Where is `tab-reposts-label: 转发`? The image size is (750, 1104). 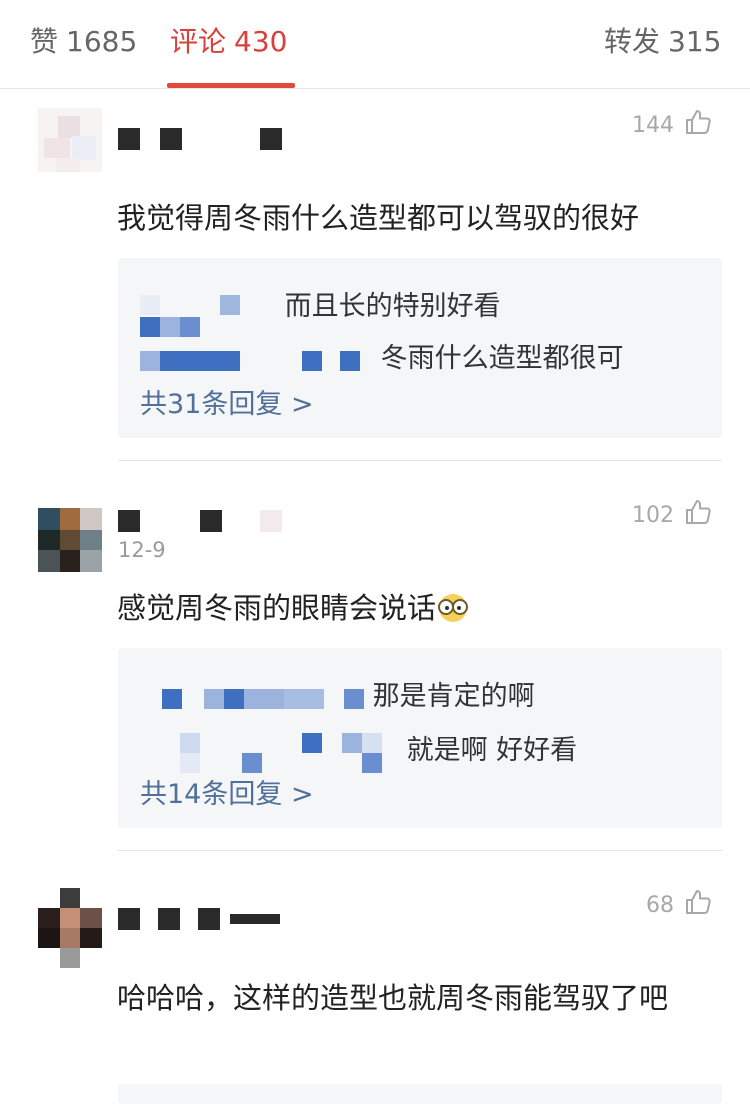
tab-reposts-label: 转发 is located at coordinates (632, 41).